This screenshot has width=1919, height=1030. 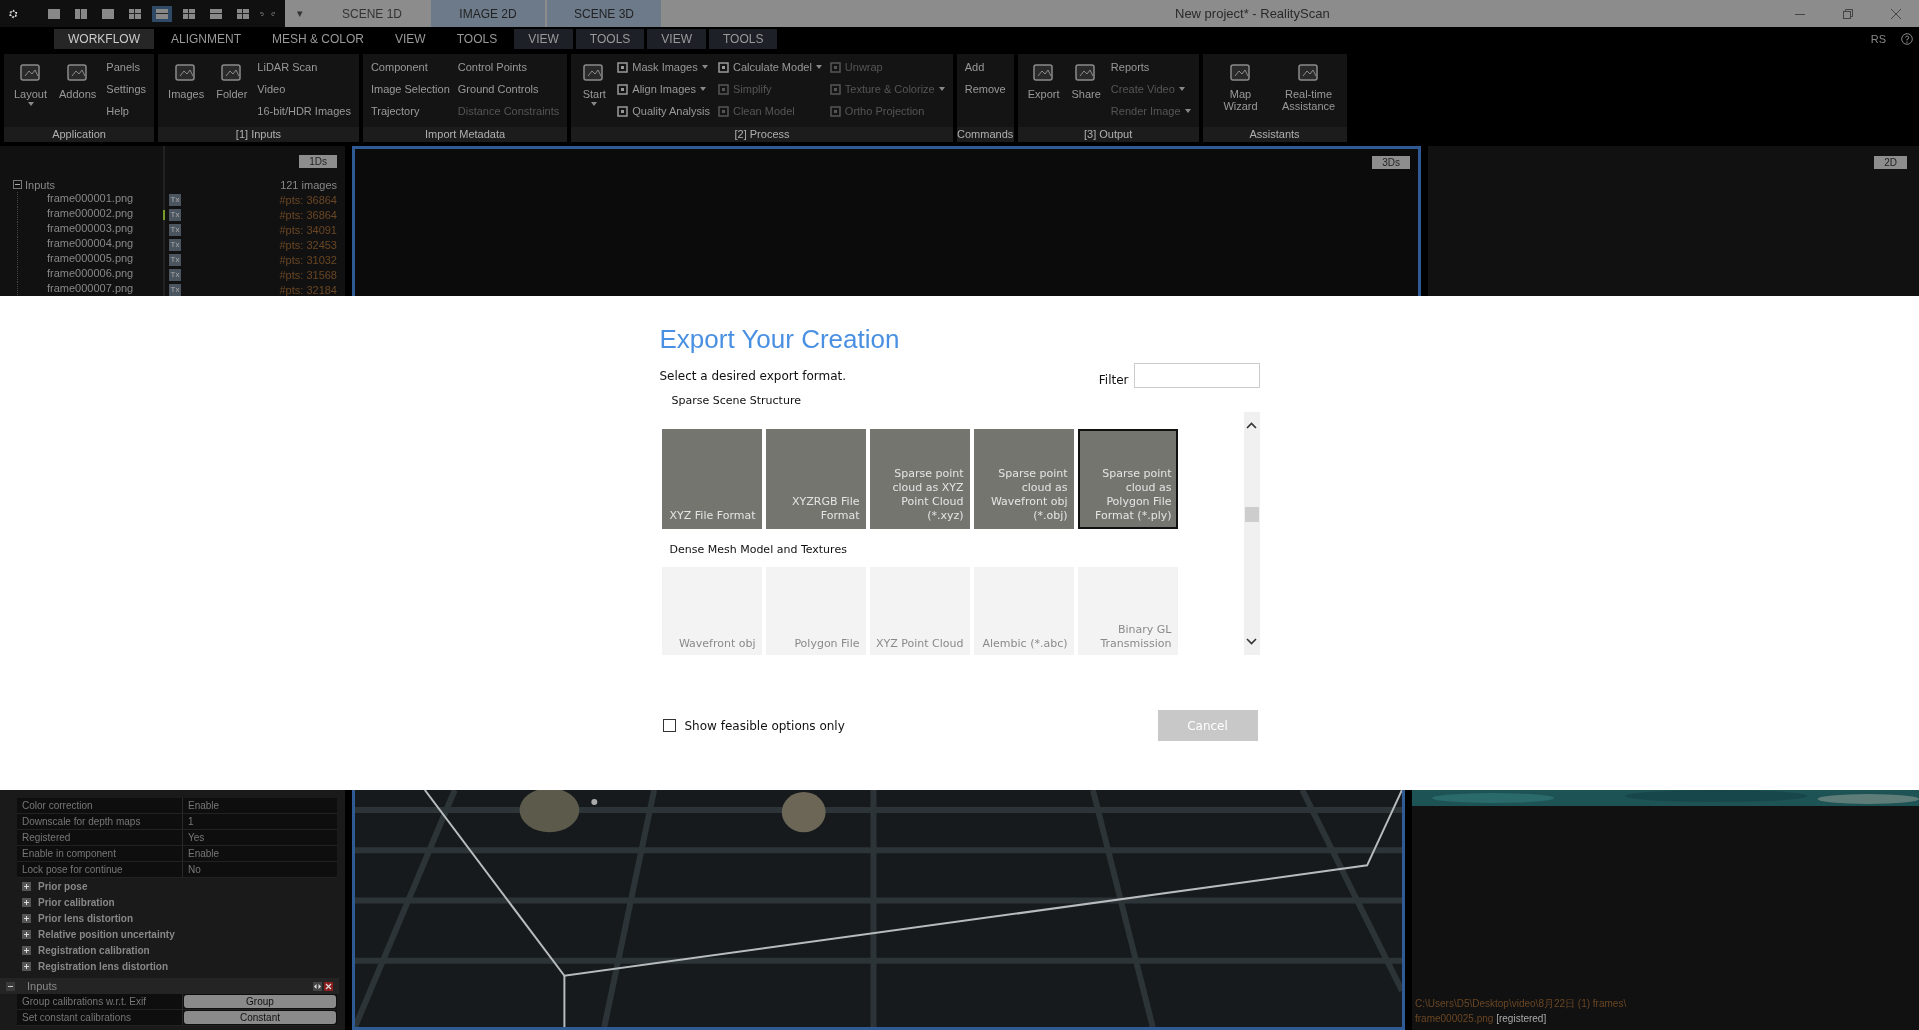 What do you see at coordinates (260, 837) in the screenshot?
I see `property-value: Yes` at bounding box center [260, 837].